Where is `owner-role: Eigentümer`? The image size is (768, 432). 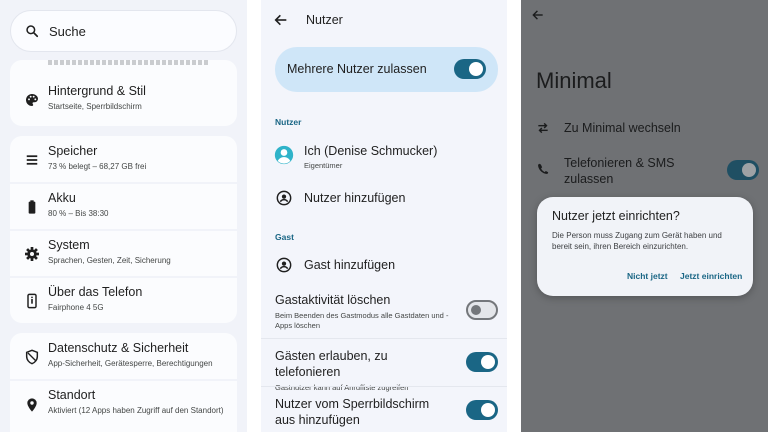
owner-role: Eigentümer is located at coordinates (323, 165).